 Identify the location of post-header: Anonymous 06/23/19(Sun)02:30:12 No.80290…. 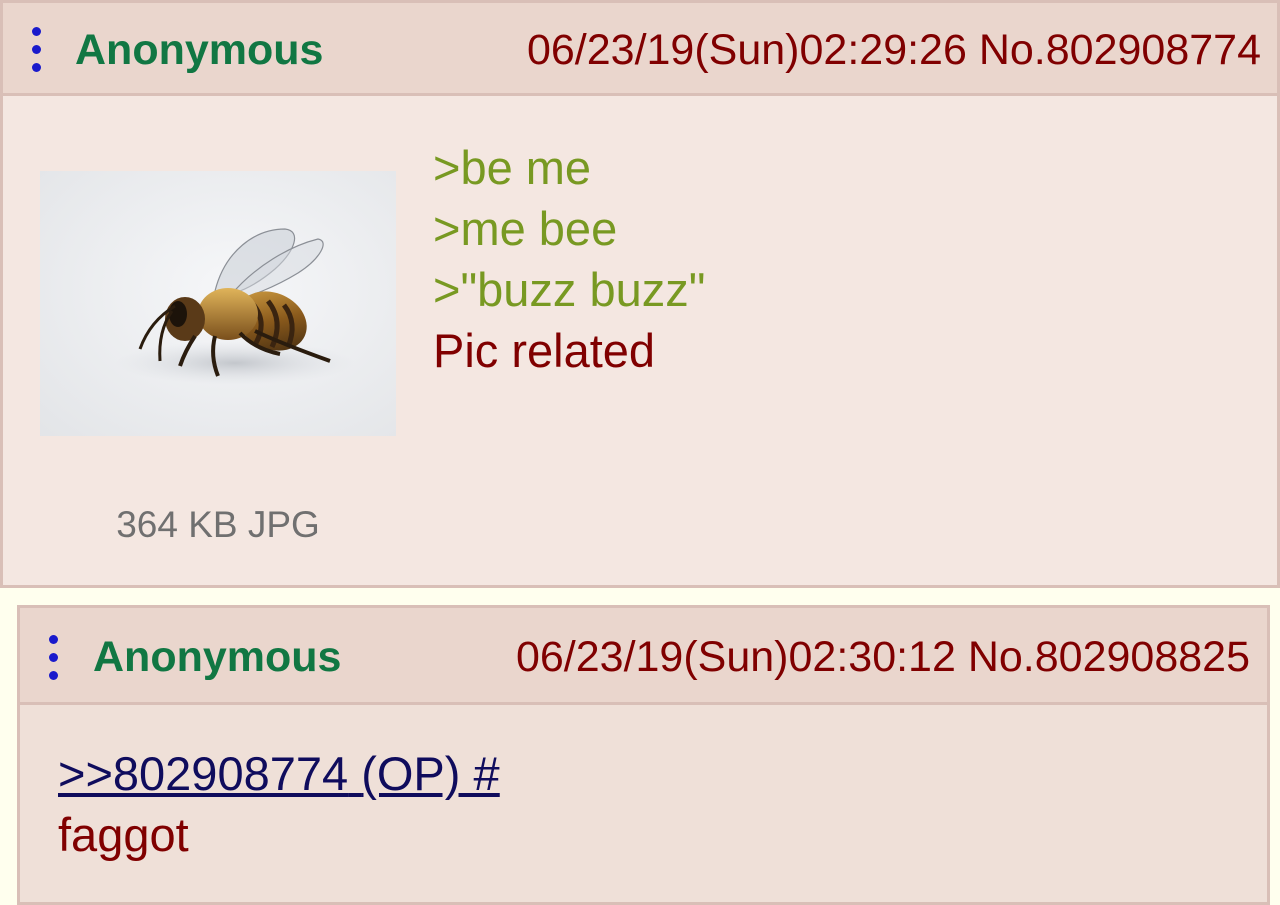
(643, 656).